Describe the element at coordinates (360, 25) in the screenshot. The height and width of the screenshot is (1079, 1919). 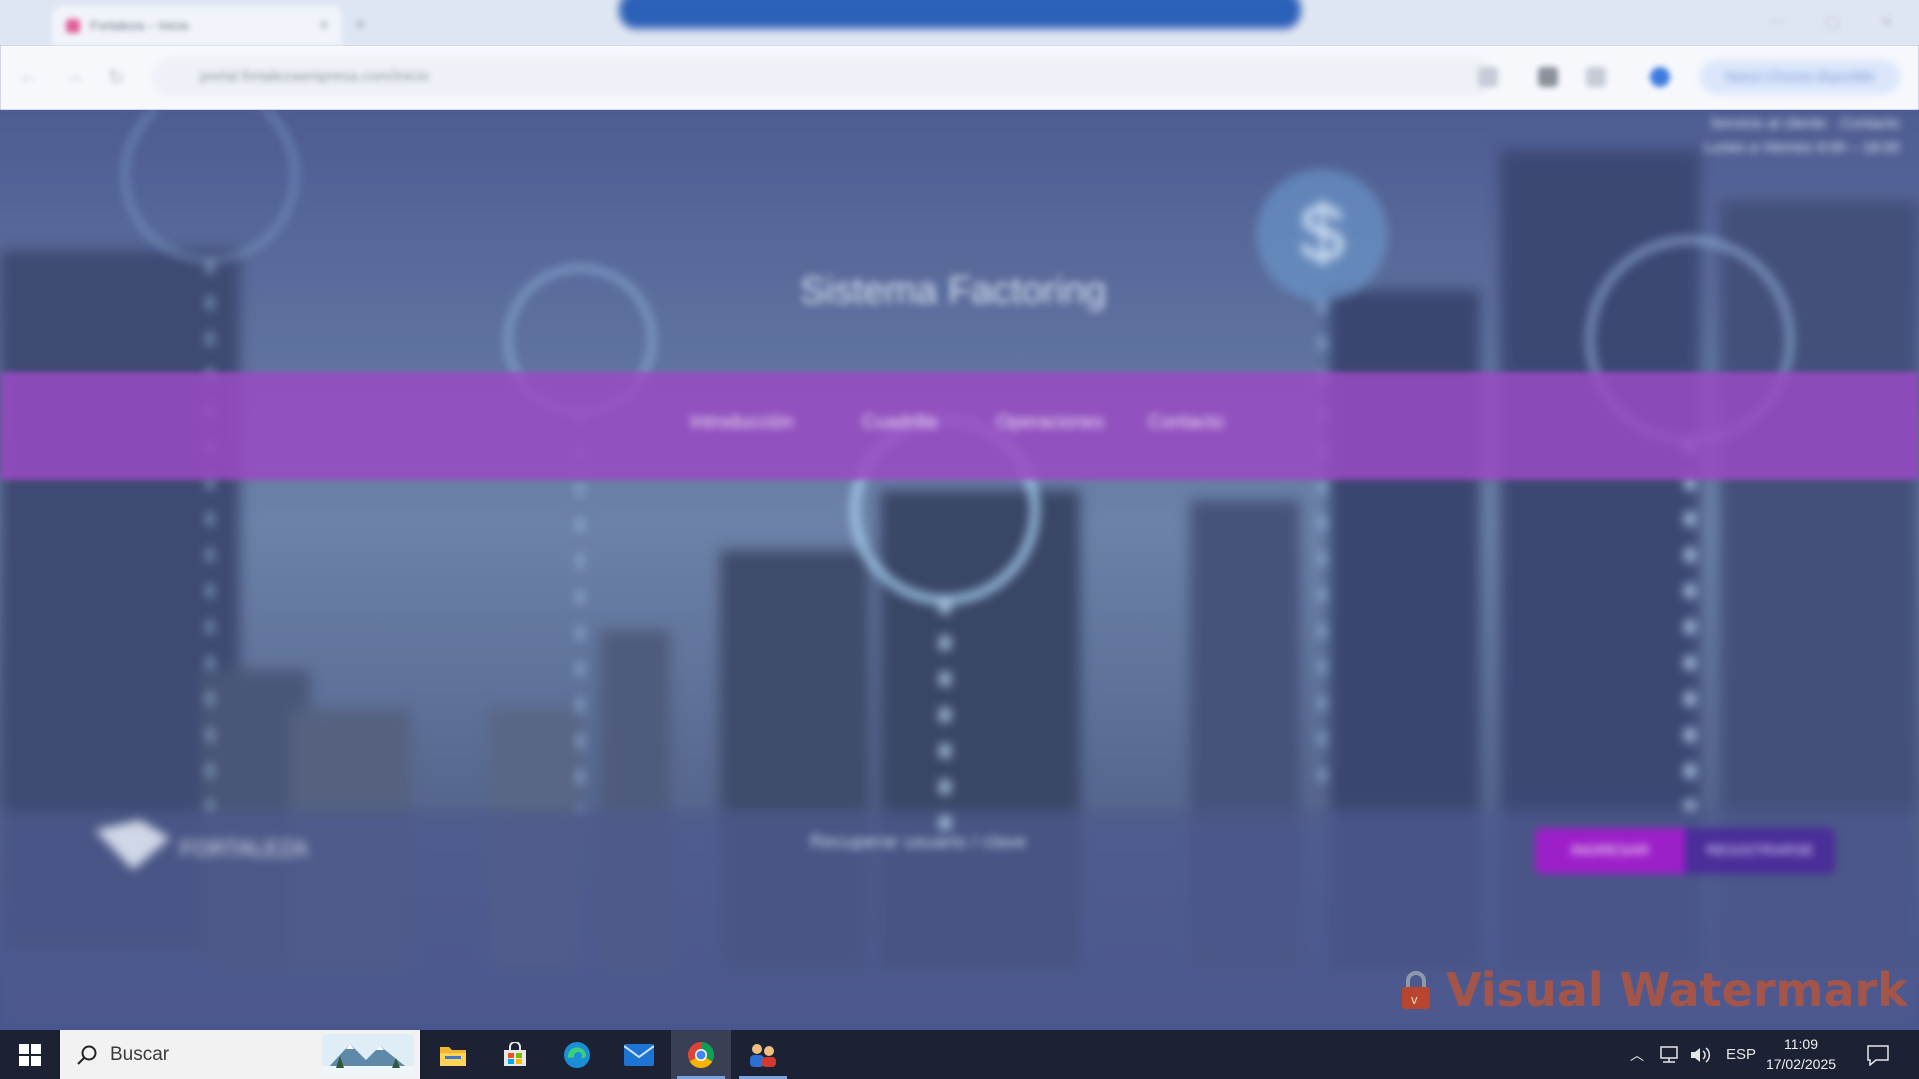
I see `new-tab-icon: +` at that location.